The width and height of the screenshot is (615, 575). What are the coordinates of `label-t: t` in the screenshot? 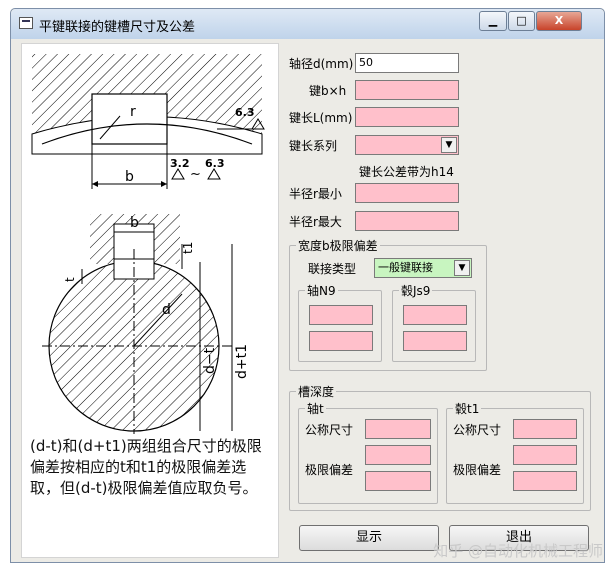 It's located at (70, 279).